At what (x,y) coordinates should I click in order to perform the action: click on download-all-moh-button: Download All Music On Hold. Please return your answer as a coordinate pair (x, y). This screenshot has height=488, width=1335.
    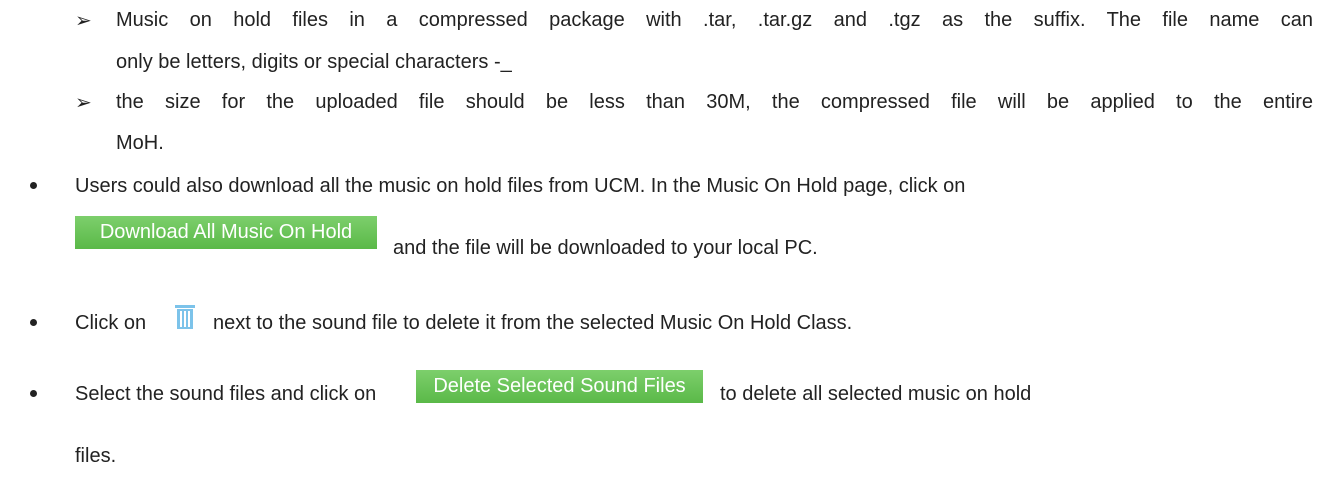
    Looking at the image, I should click on (226, 232).